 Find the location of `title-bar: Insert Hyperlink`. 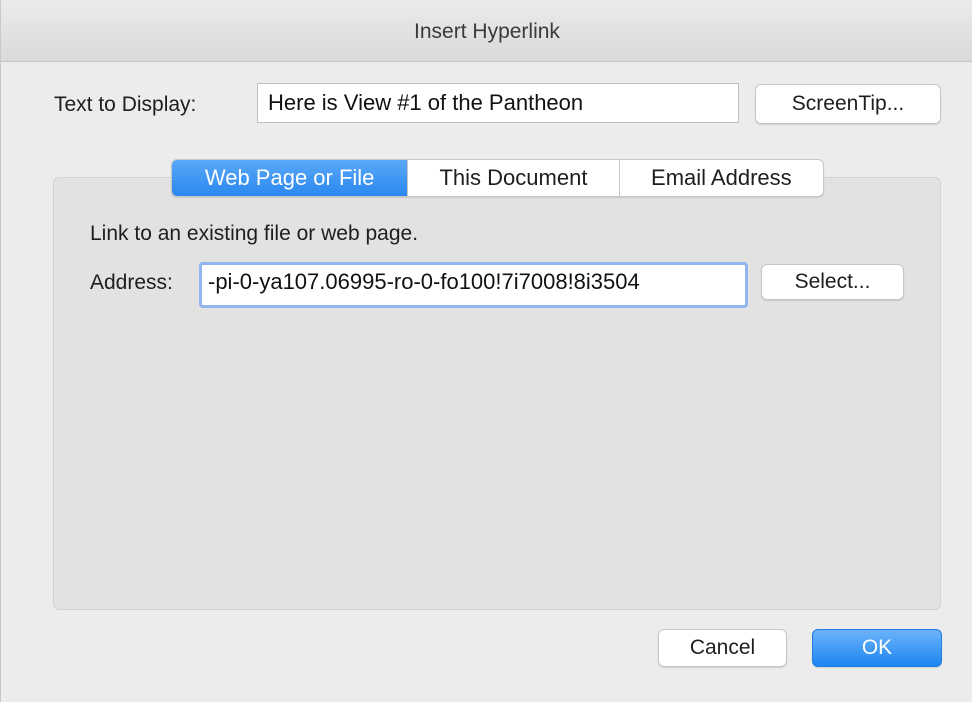

title-bar: Insert Hyperlink is located at coordinates (486, 31).